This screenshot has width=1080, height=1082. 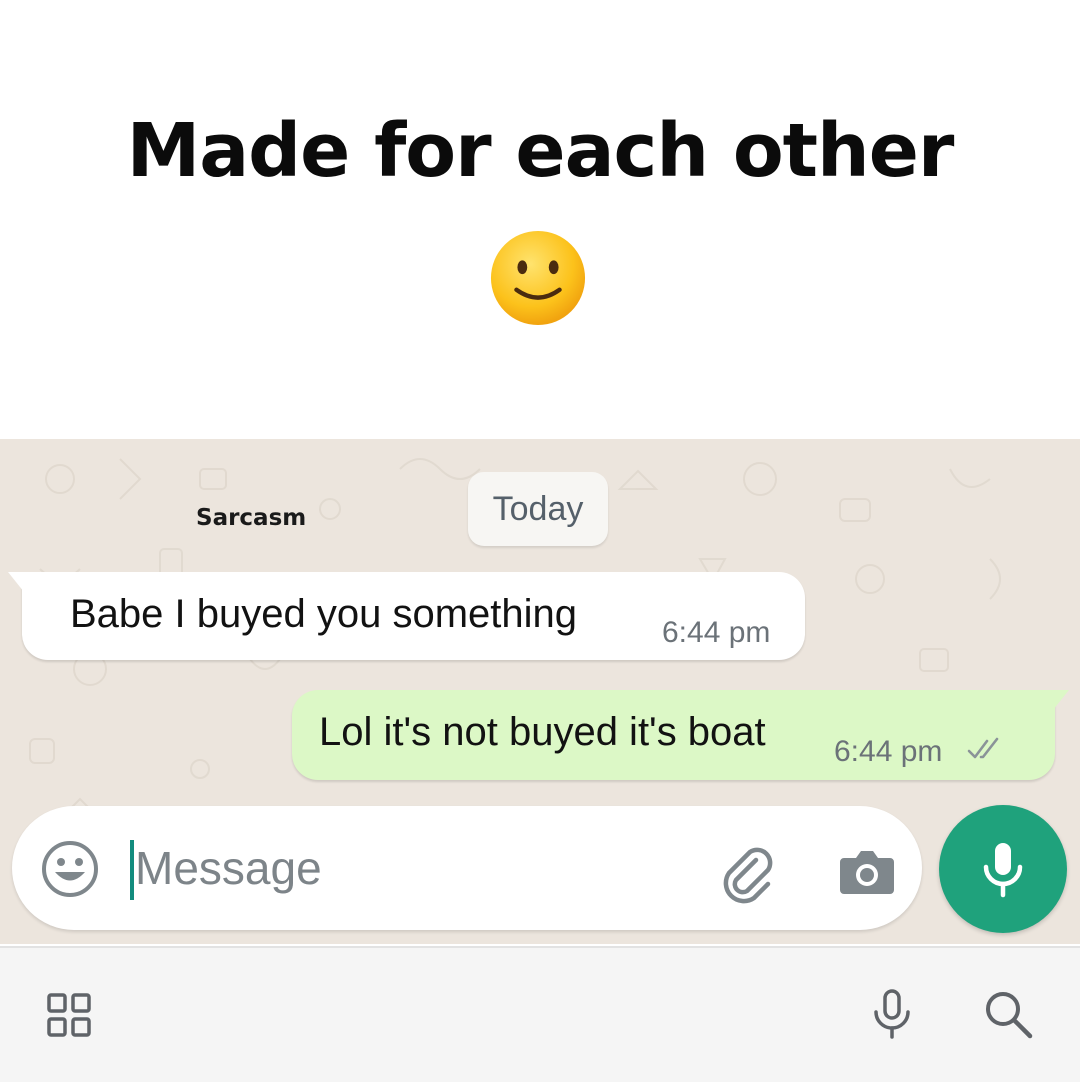 I want to click on message-composer, so click(x=467, y=868).